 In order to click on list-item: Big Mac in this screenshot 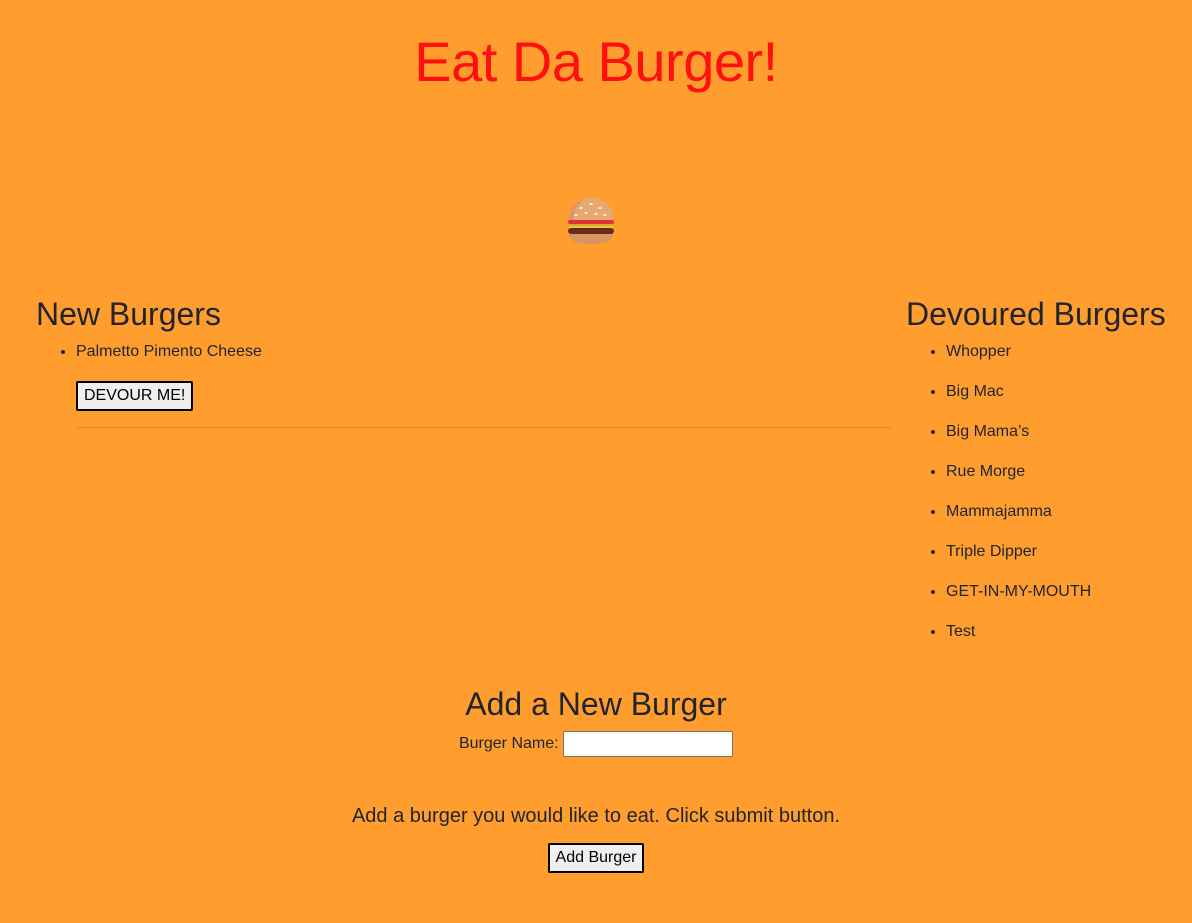, I will do `click(1018, 392)`.